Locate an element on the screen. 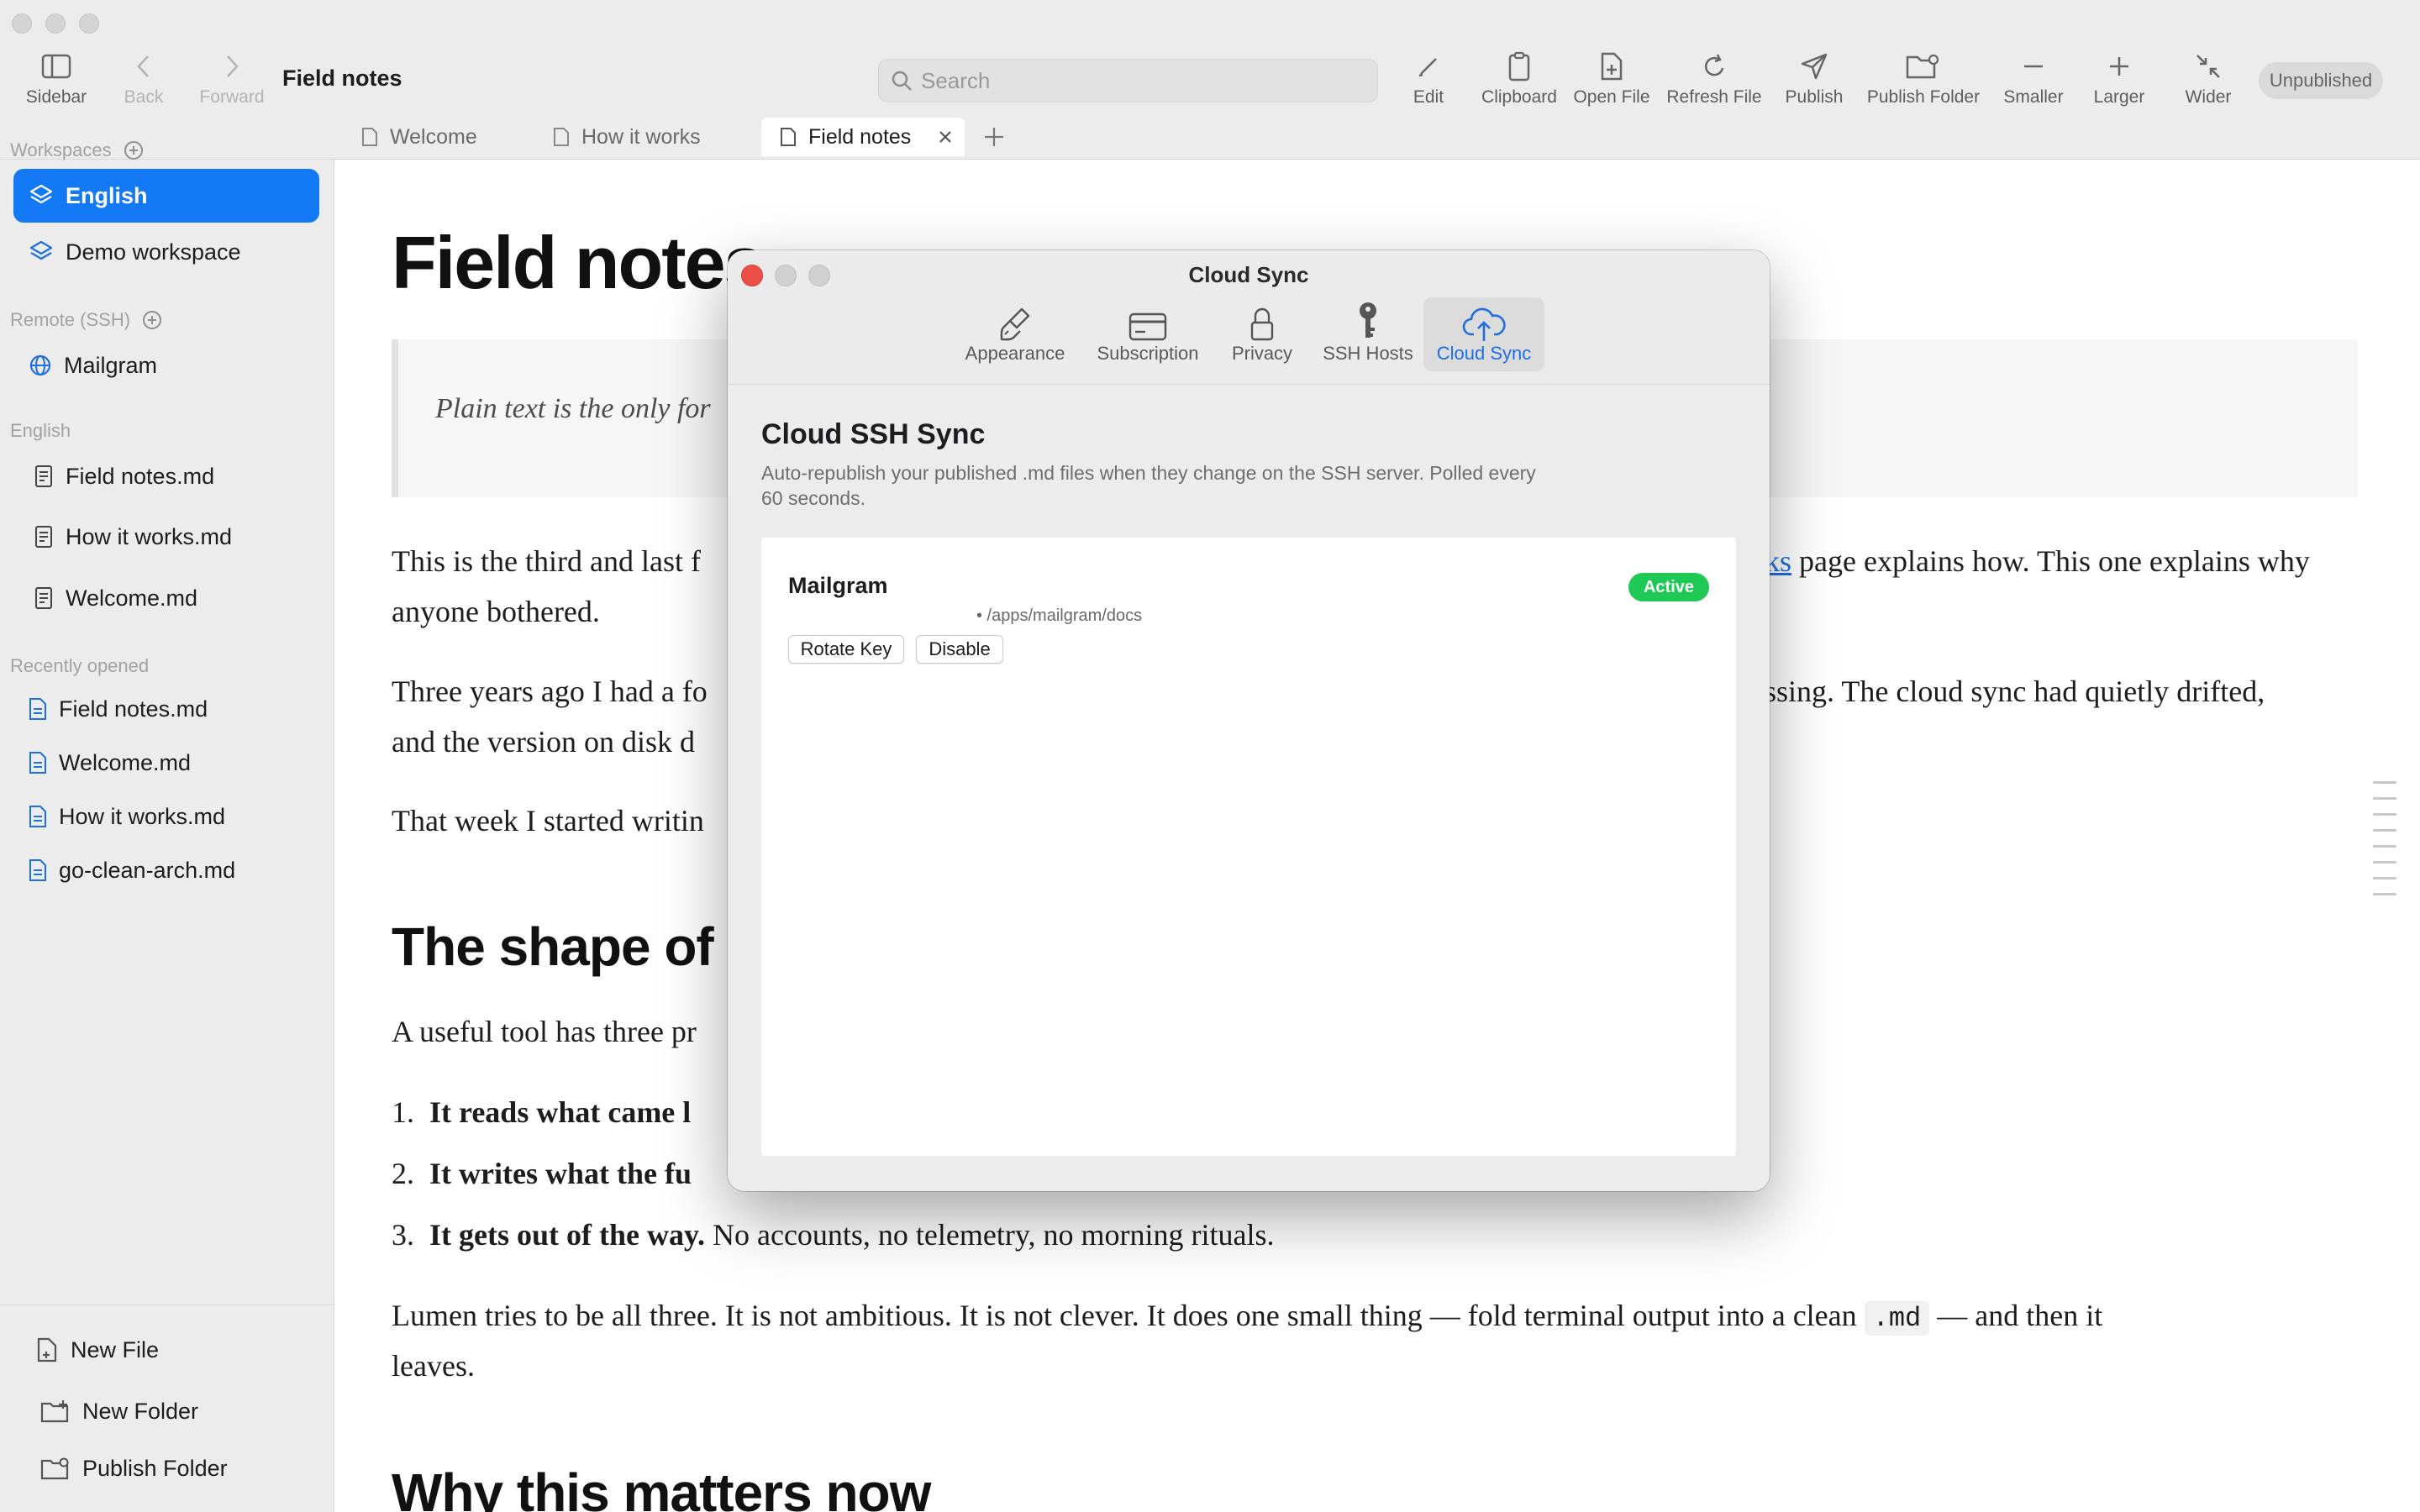 Image resolution: width=2420 pixels, height=1512 pixels. new-file-label: New File is located at coordinates (116, 1349).